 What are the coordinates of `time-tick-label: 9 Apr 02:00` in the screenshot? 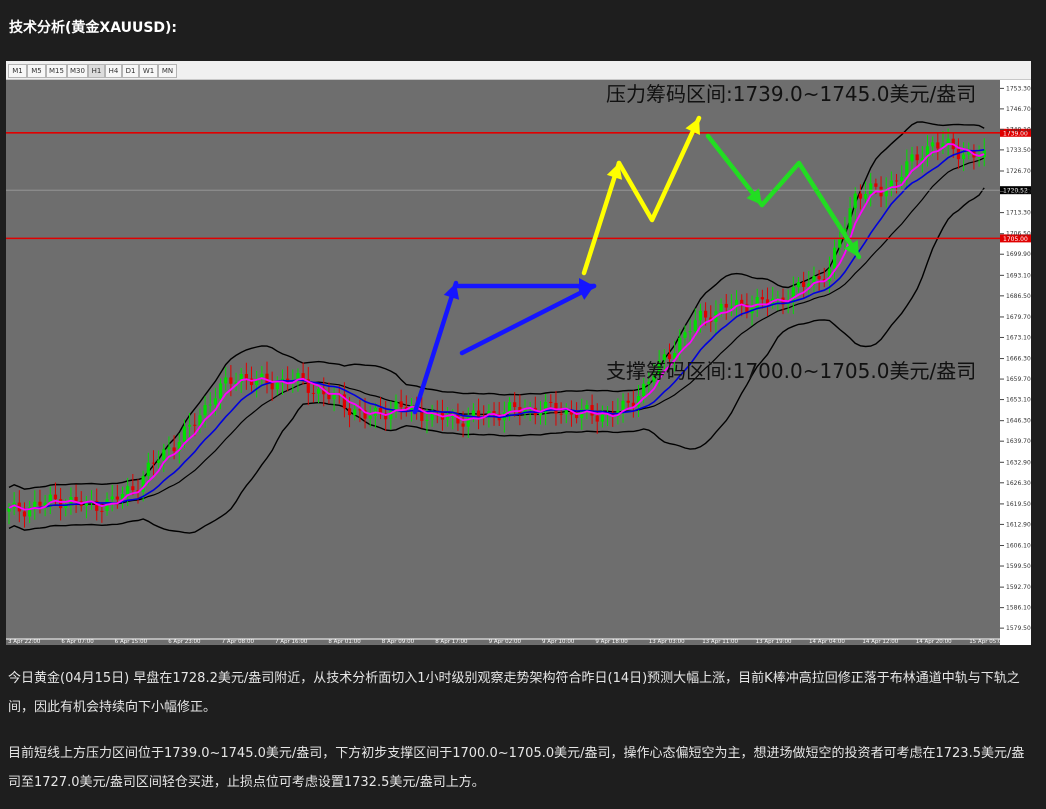 It's located at (505, 642).